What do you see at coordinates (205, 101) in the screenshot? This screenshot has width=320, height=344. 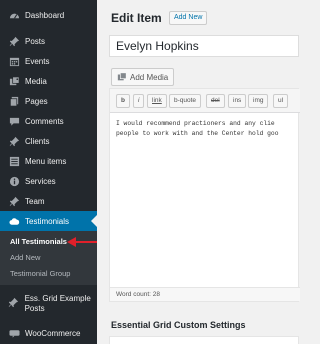 I see `quicktags-toolbar: b i link b-quote del ins img ul` at bounding box center [205, 101].